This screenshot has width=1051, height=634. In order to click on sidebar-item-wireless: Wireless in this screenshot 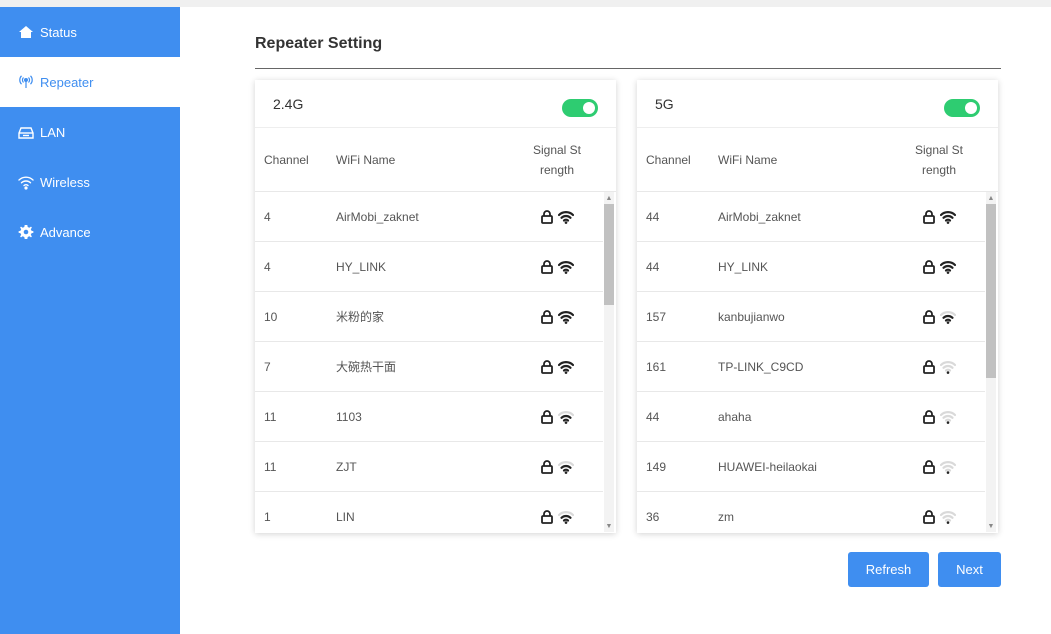, I will do `click(90, 182)`.